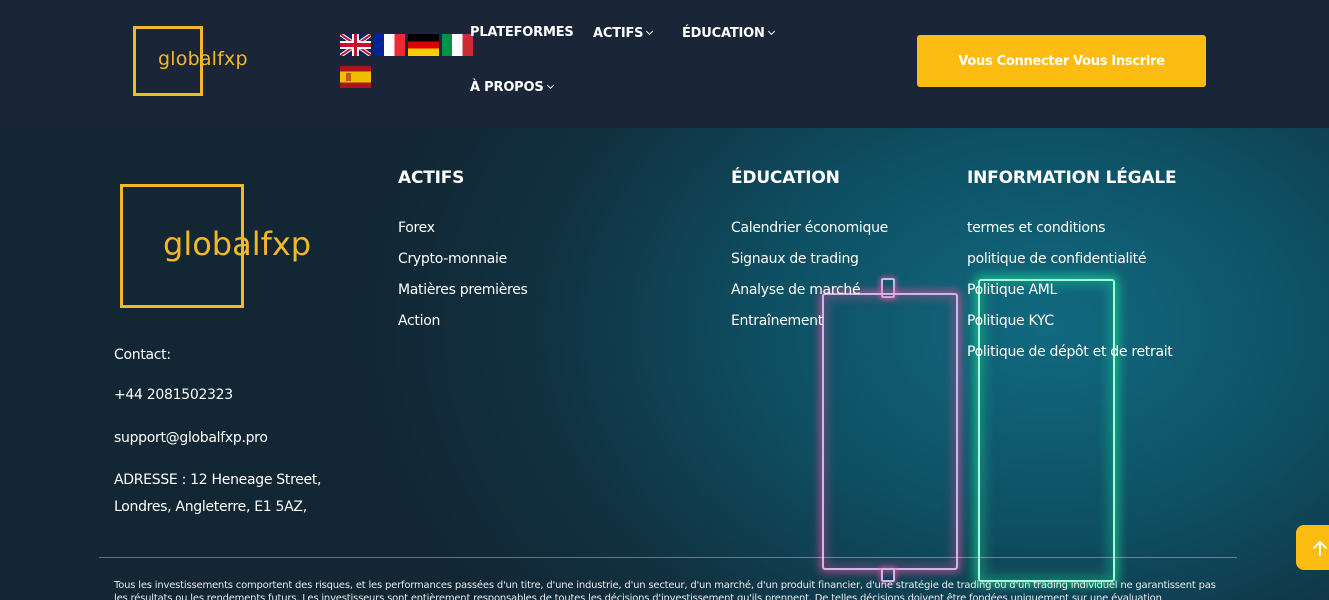 This screenshot has height=600, width=1329. What do you see at coordinates (191, 438) in the screenshot?
I see `contact-email: support@globalfxp.pro` at bounding box center [191, 438].